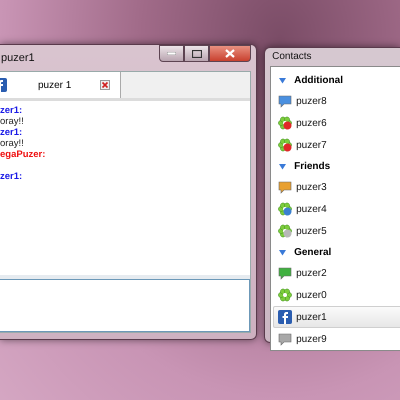 This screenshot has height=400, width=400. I want to click on minimize-icon, so click(171, 53).